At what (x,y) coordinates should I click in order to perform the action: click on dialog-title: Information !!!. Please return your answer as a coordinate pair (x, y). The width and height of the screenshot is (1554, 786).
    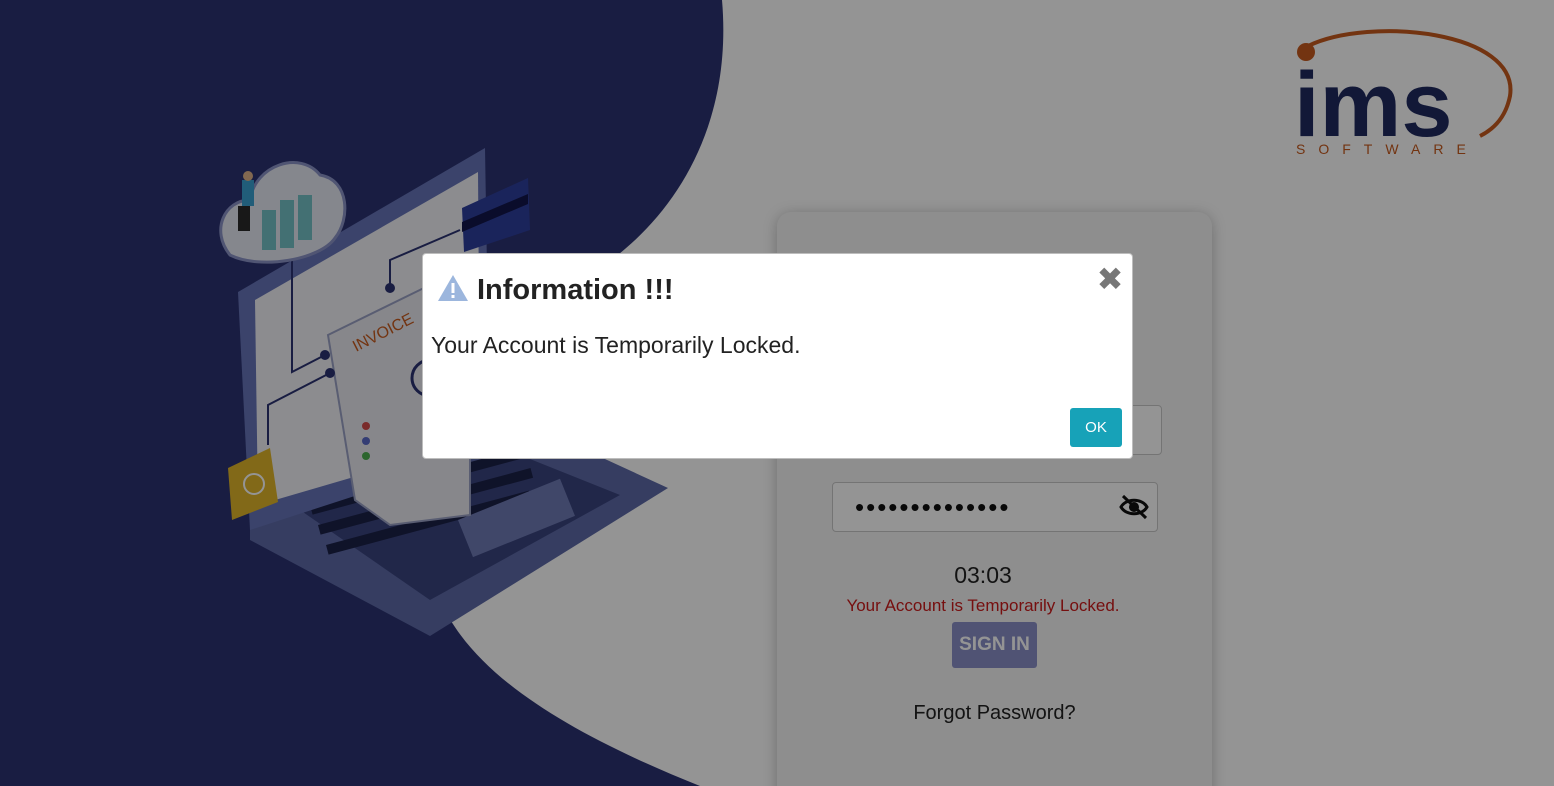
    Looking at the image, I should click on (575, 290).